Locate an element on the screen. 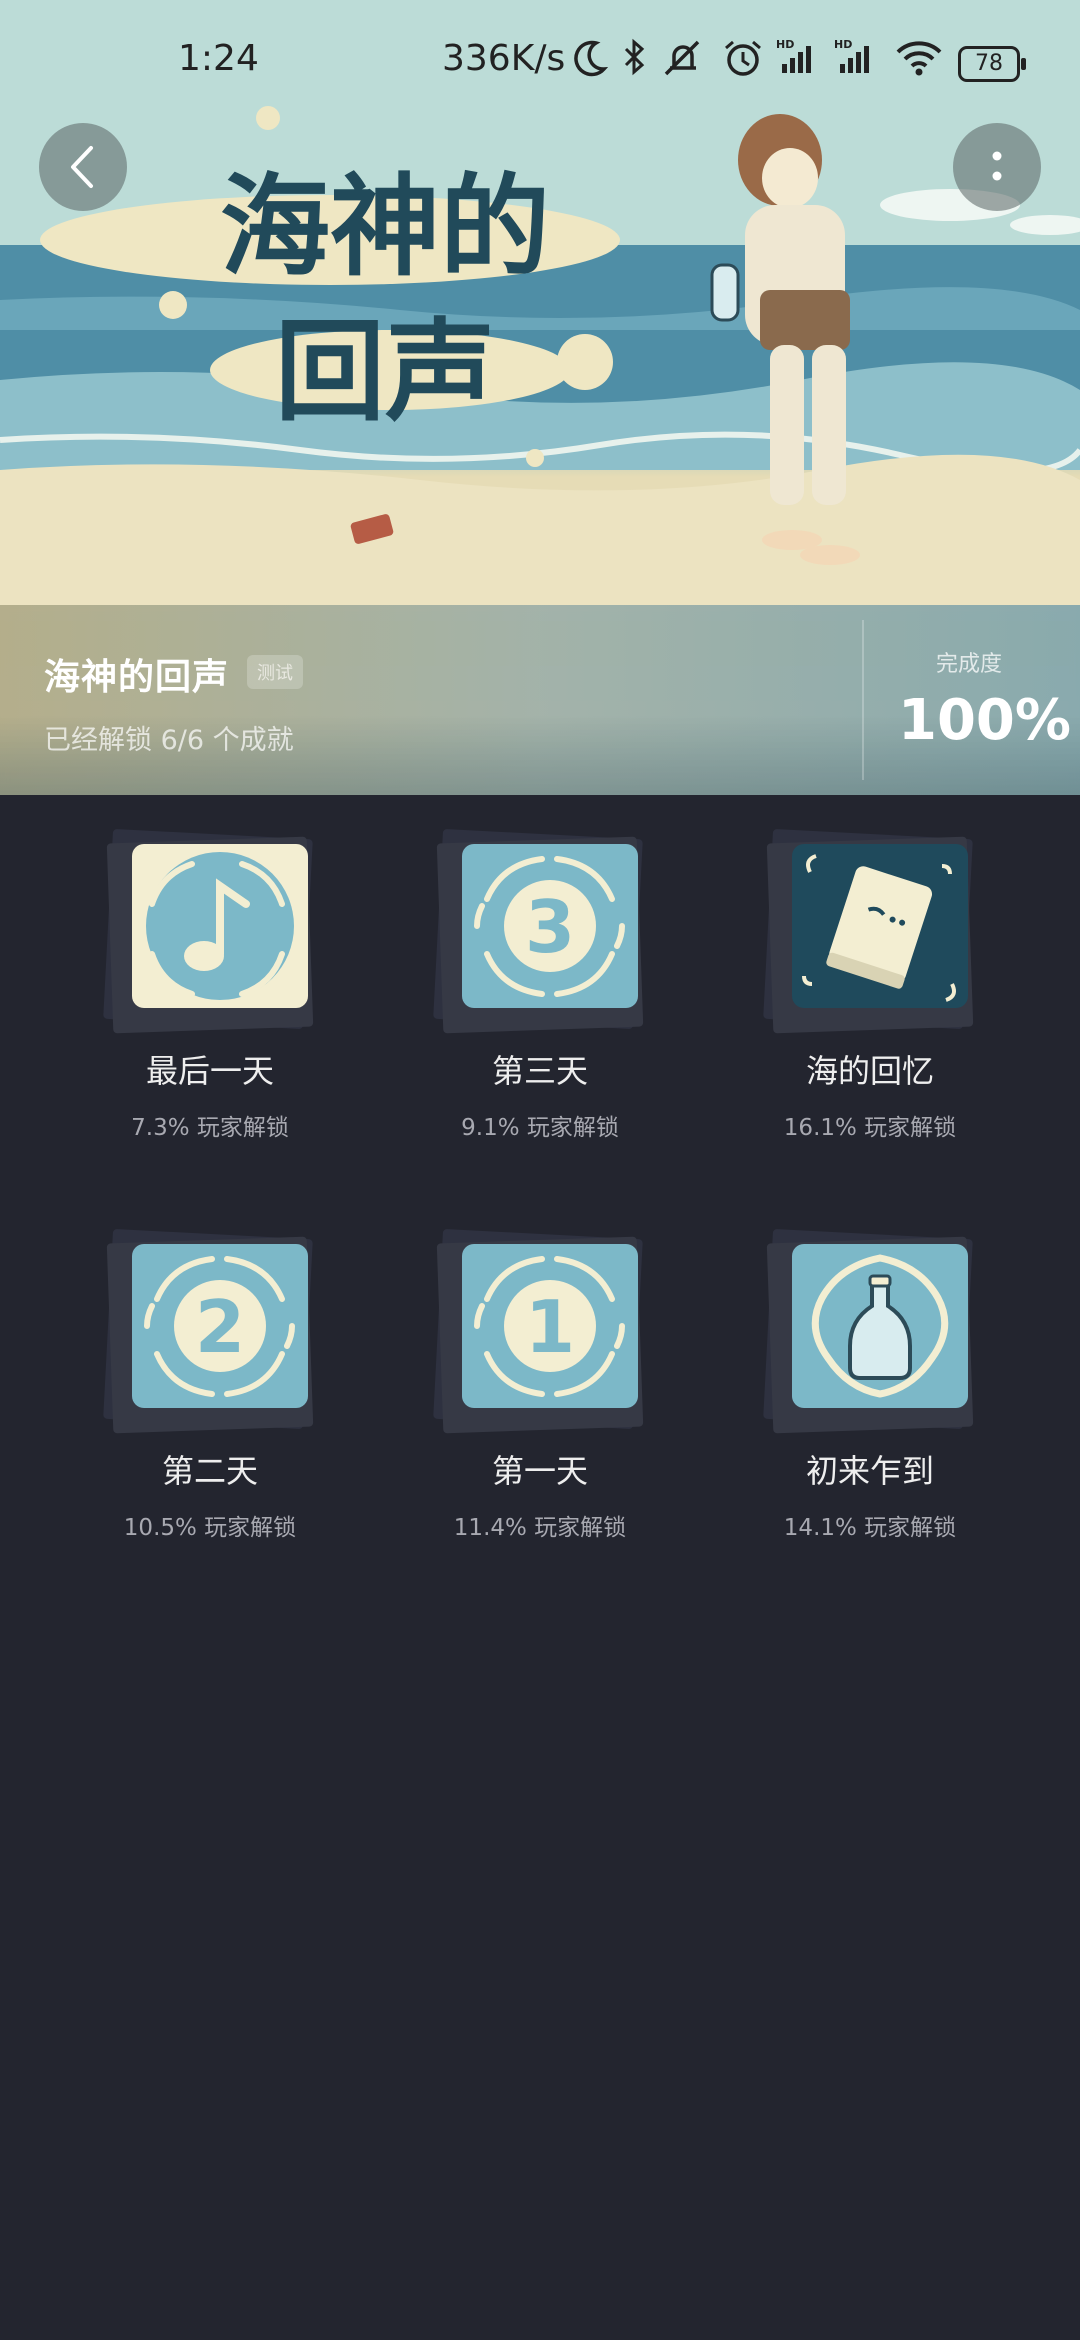 The width and height of the screenshot is (1080, 2340). achievement-name: 第一天 is located at coordinates (539, 1471).